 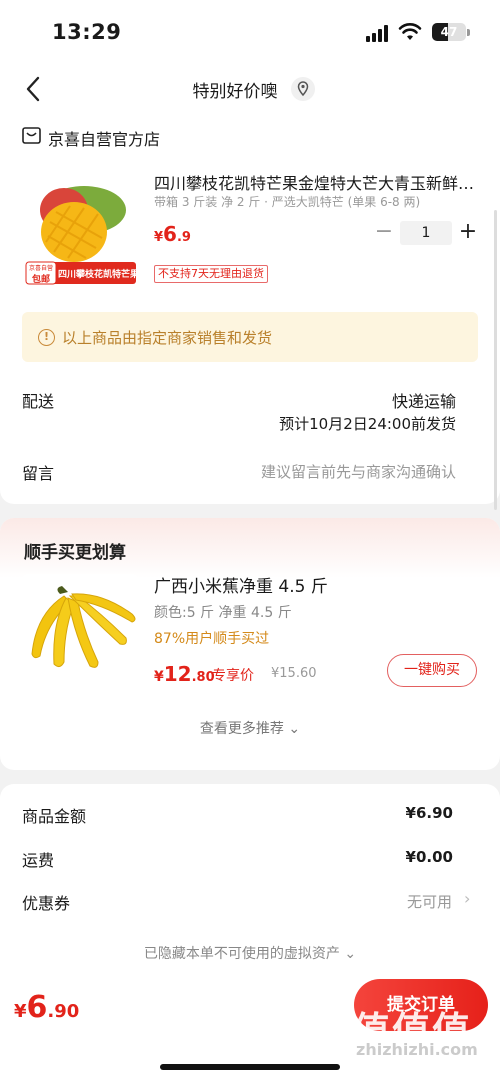 I want to click on wifi-icon, so click(x=410, y=32).